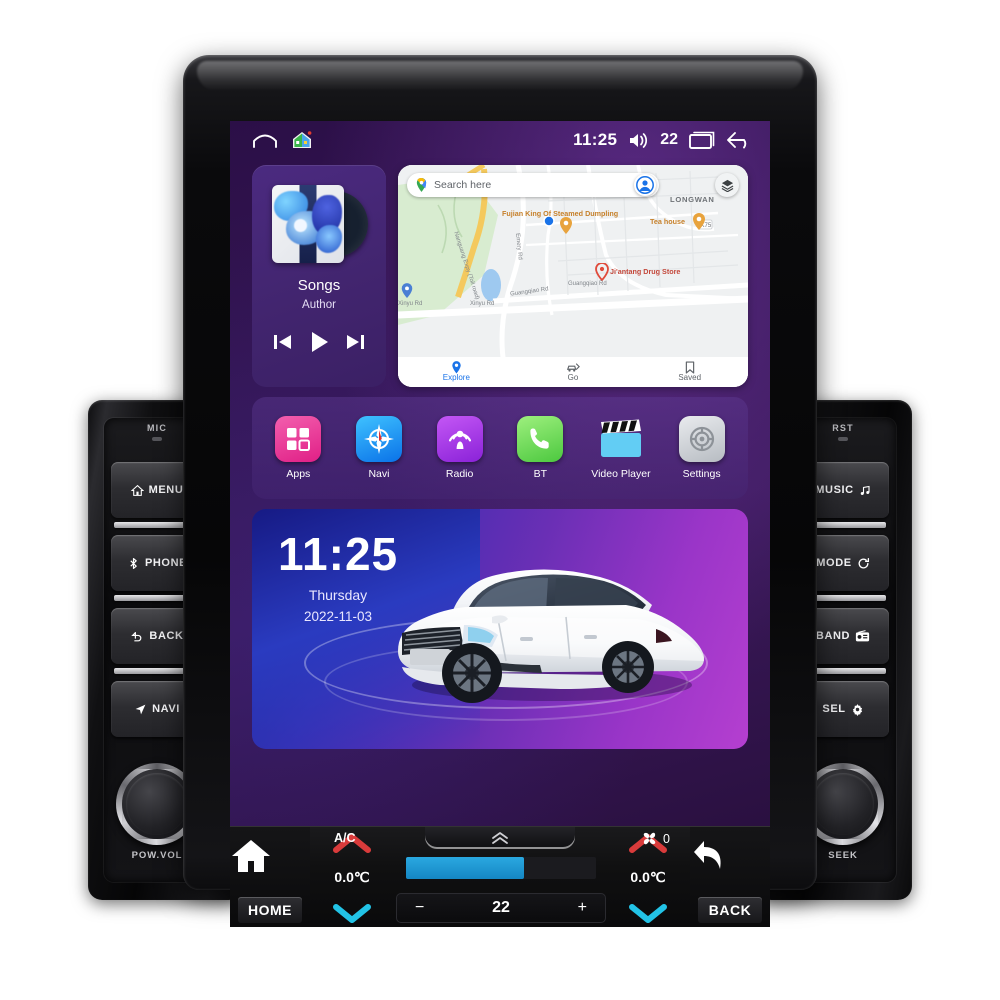  Describe the element at coordinates (298, 439) in the screenshot. I see `grid-apps-icon` at that location.